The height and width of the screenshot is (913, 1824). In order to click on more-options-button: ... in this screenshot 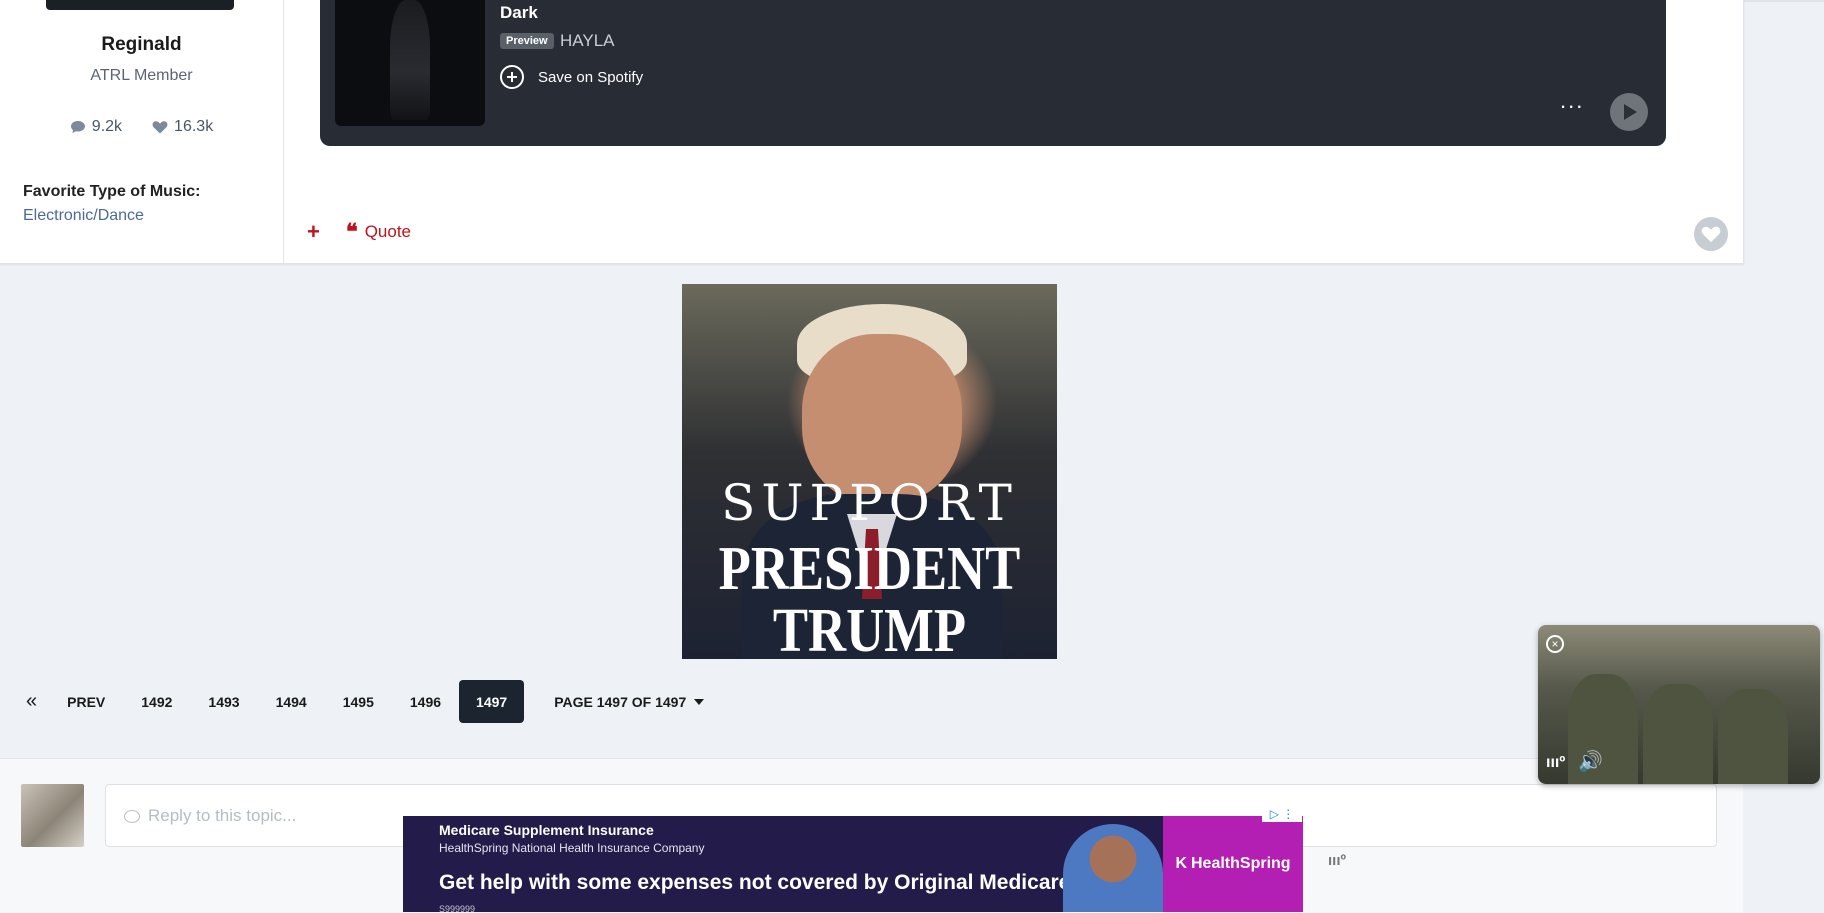, I will do `click(1572, 101)`.